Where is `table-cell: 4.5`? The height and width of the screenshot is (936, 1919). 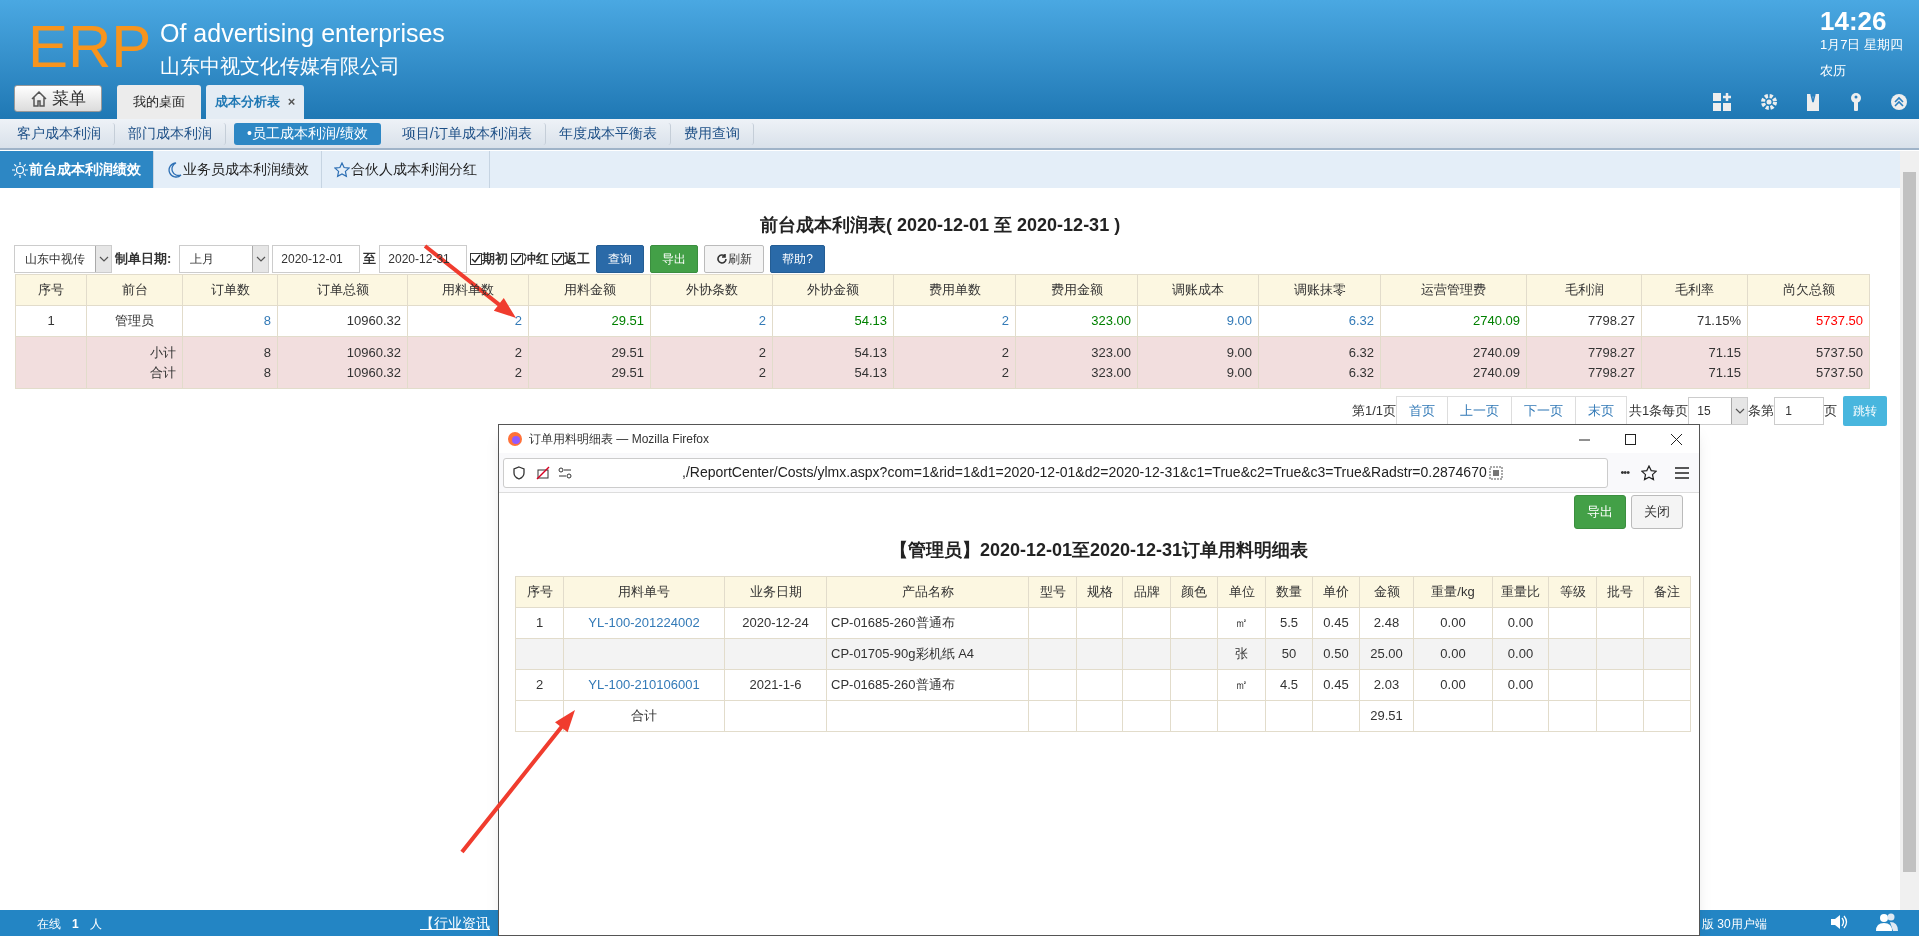
table-cell: 4.5 is located at coordinates (1289, 685).